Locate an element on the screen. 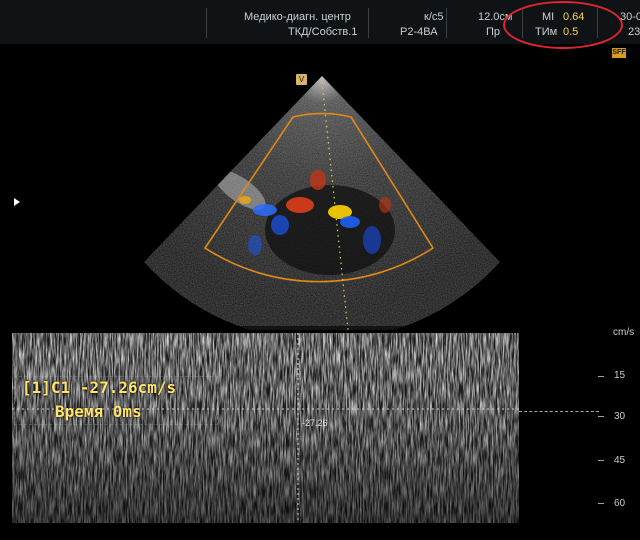 The height and width of the screenshot is (540, 640). baseline-extension is located at coordinates (559, 411).